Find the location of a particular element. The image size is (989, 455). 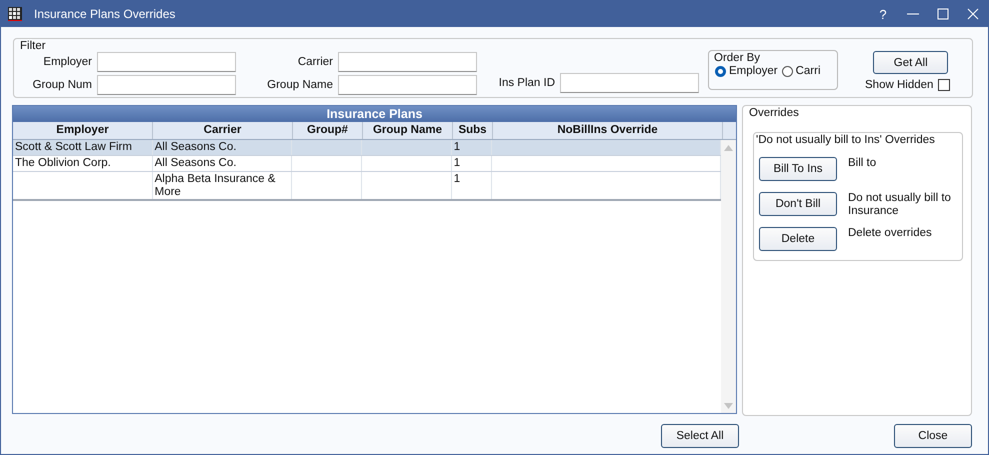

field-label: Employer is located at coordinates (67, 62).